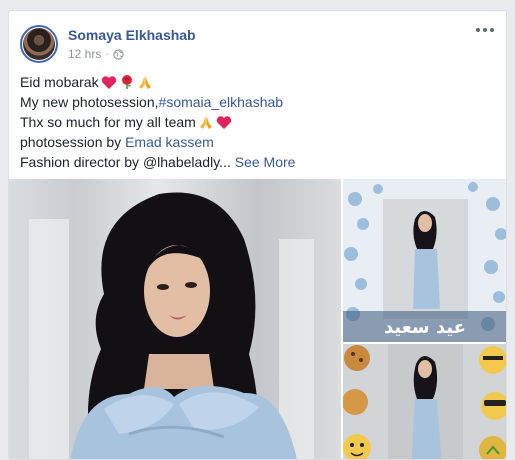 This screenshot has width=515, height=460. What do you see at coordinates (265, 162) in the screenshot?
I see `see-more-link: See More` at bounding box center [265, 162].